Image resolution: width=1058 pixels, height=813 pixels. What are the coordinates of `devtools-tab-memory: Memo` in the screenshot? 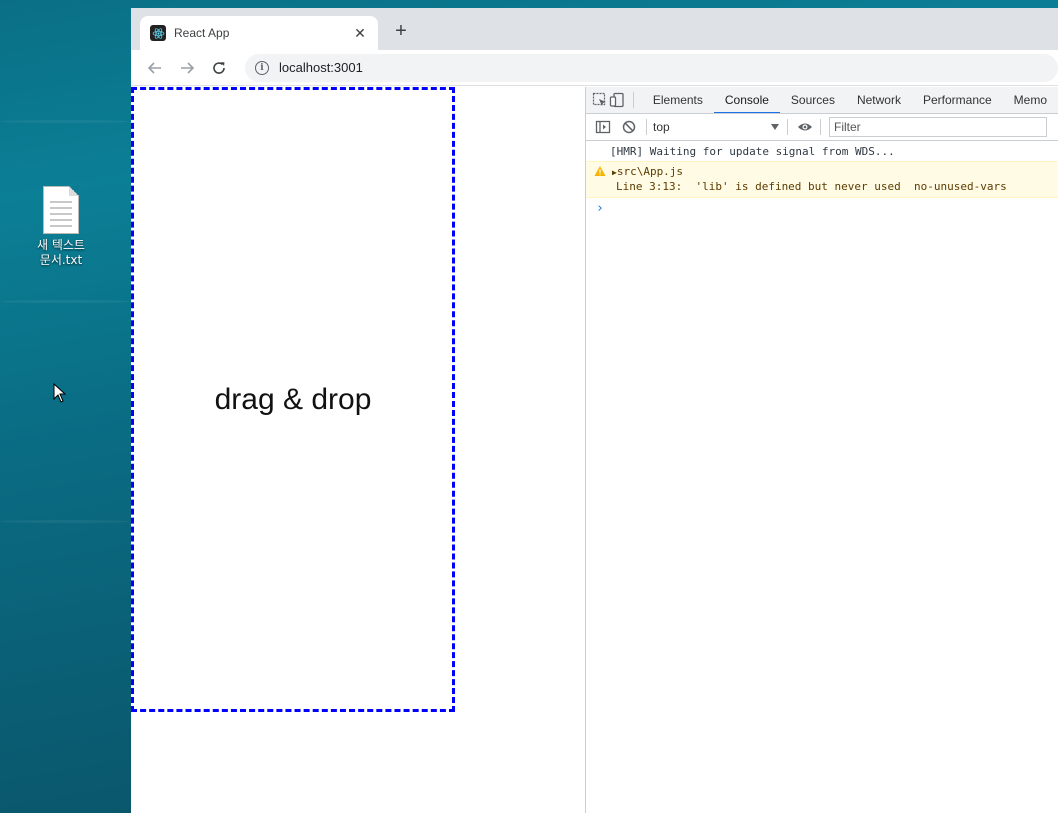 It's located at (1030, 100).